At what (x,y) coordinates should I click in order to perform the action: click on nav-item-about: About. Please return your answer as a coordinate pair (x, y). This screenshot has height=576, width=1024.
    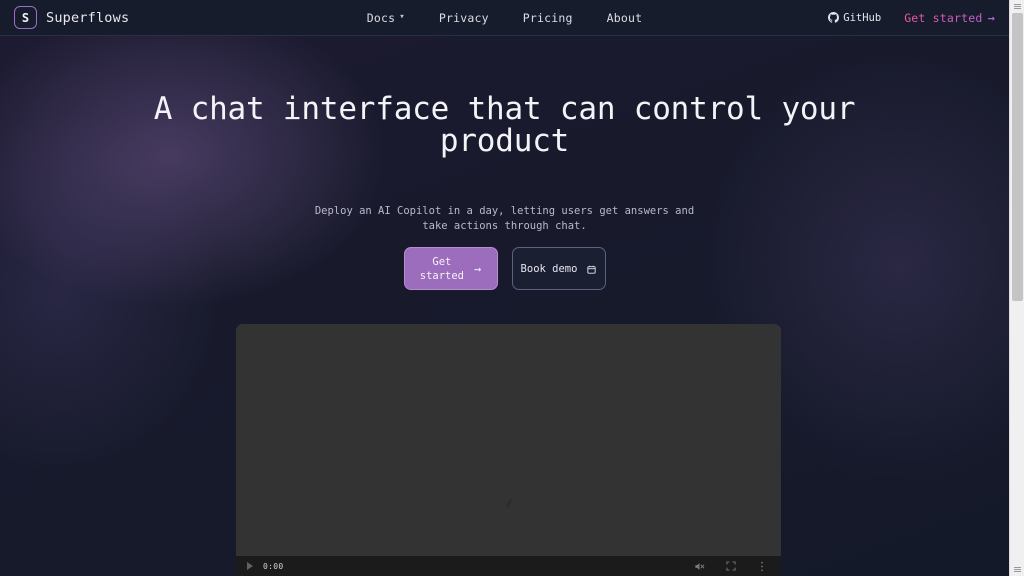
    Looking at the image, I should click on (625, 18).